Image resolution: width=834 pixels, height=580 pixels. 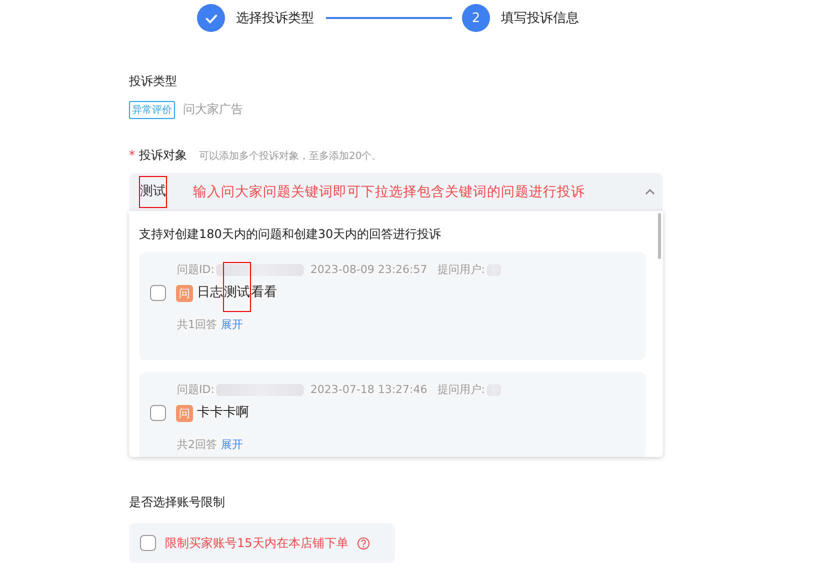 What do you see at coordinates (163, 155) in the screenshot?
I see `field-label: 投诉对象` at bounding box center [163, 155].